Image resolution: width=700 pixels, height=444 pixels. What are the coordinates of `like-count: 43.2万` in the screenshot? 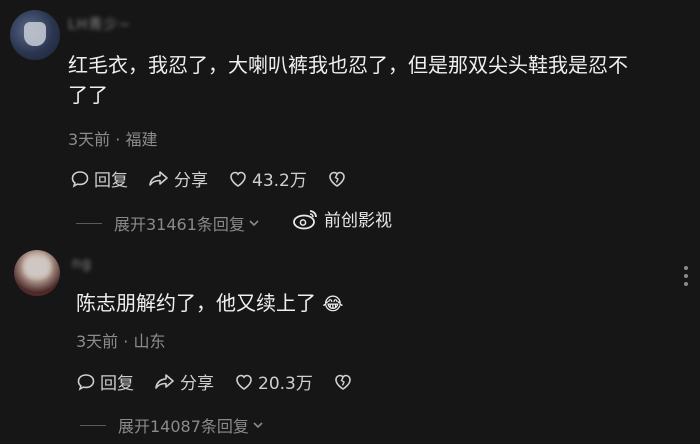 It's located at (279, 181).